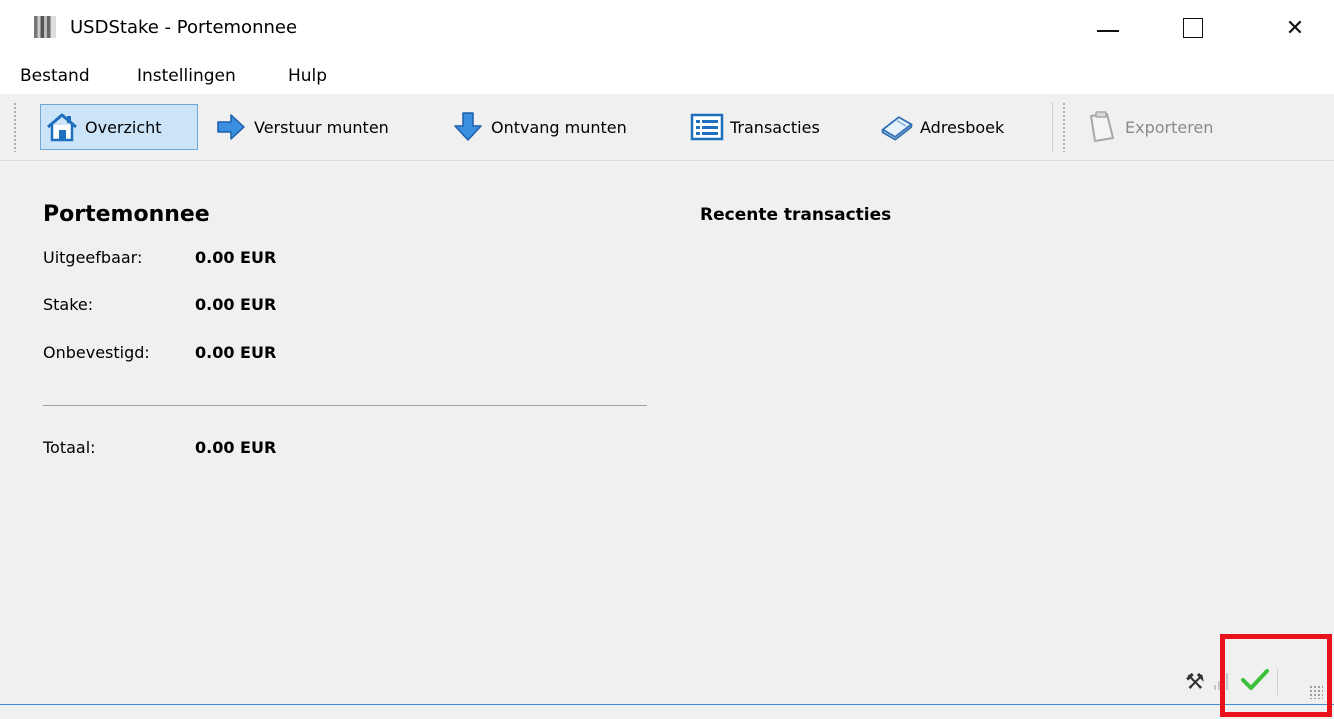 This screenshot has width=1334, height=719. Describe the element at coordinates (93, 257) in the screenshot. I see `spendable-label: Uitgeefbaar:` at that location.